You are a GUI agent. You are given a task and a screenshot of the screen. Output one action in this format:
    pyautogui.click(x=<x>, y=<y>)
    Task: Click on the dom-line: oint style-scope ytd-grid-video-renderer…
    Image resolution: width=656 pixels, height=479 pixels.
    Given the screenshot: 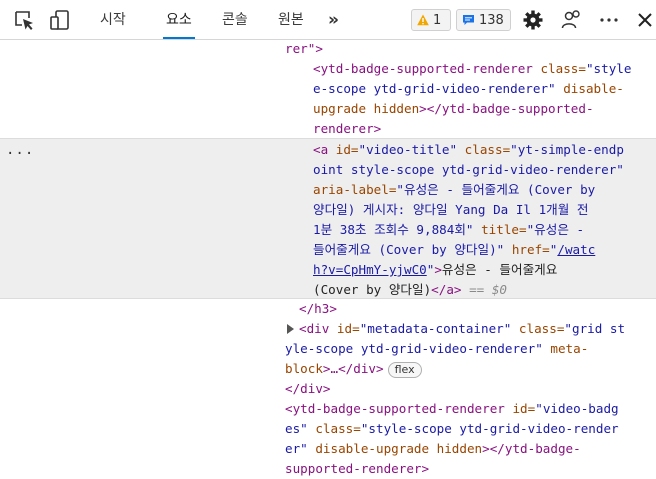 What is the action you would take?
    pyautogui.click(x=468, y=170)
    